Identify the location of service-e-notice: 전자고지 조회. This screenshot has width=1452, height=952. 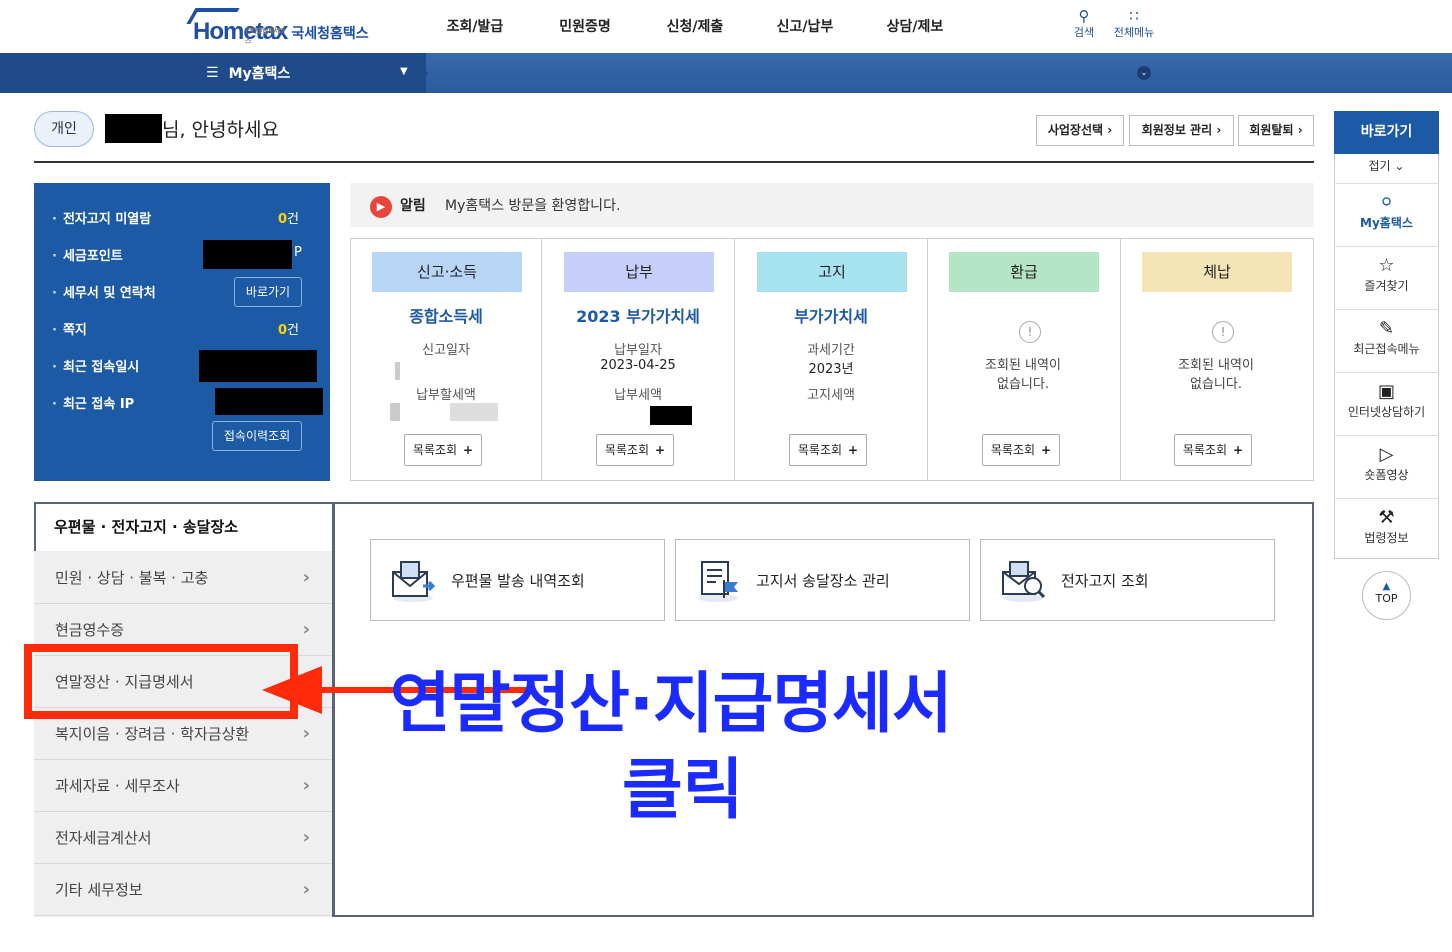
(1127, 580).